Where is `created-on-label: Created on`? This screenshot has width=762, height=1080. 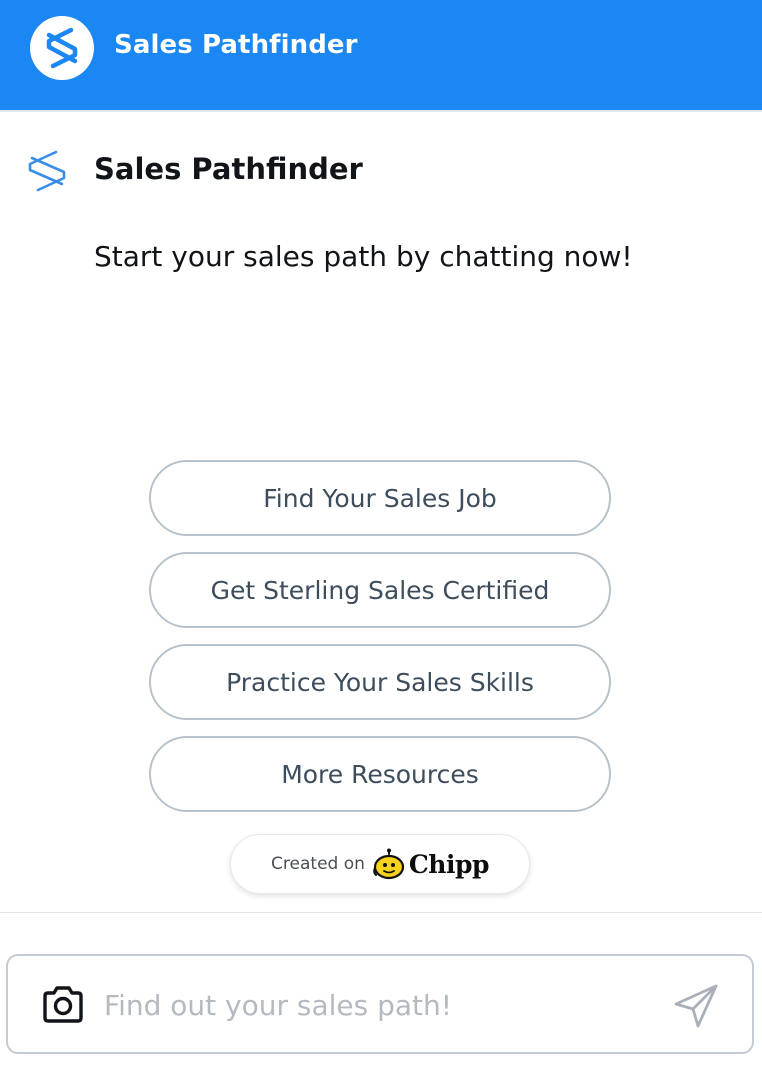
created-on-label: Created on is located at coordinates (318, 864).